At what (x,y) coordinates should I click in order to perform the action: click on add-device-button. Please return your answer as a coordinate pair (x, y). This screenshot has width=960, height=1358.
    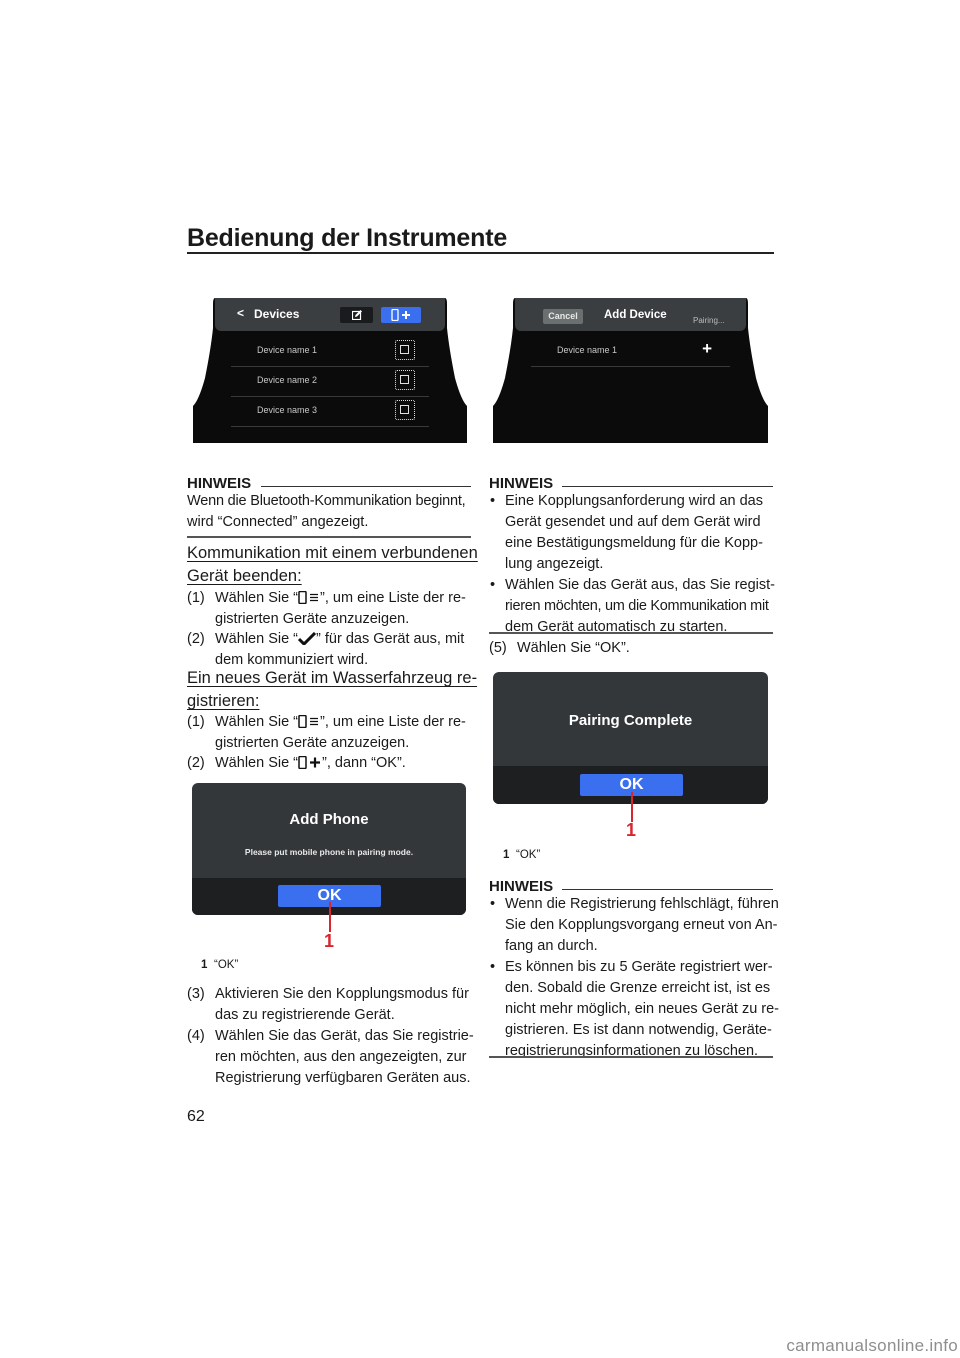
    Looking at the image, I should click on (401, 315).